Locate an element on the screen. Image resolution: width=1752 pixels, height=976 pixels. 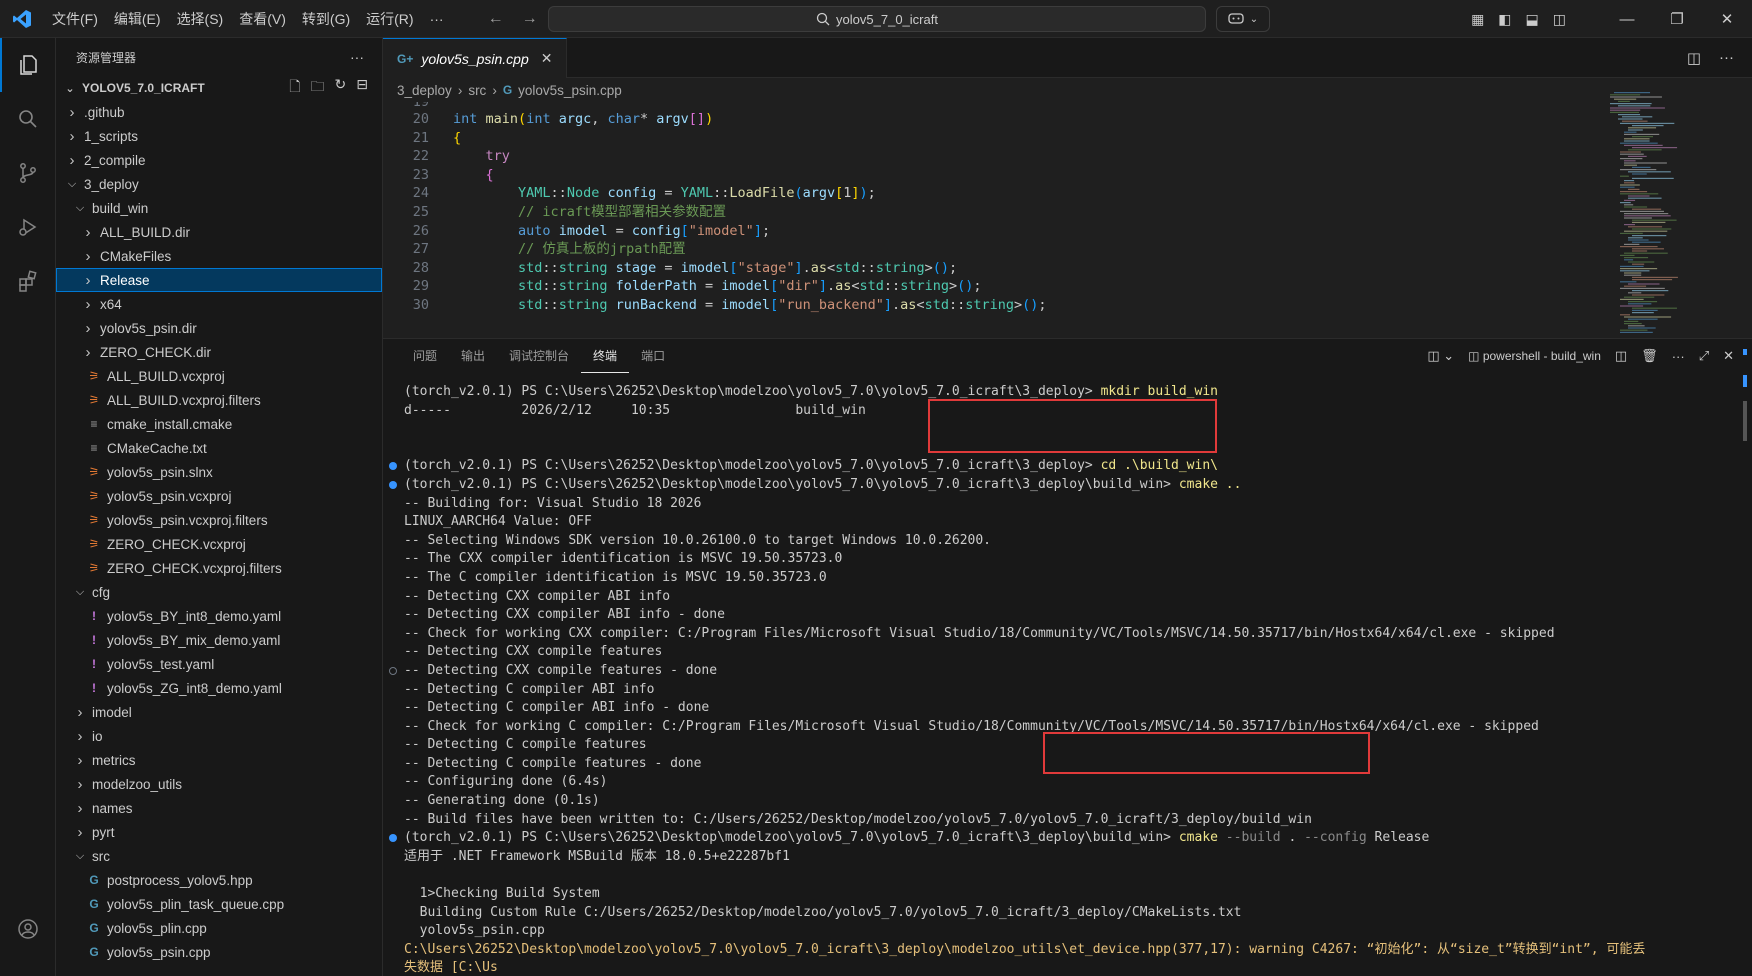
panel-tab: 问题 is located at coordinates (425, 356).